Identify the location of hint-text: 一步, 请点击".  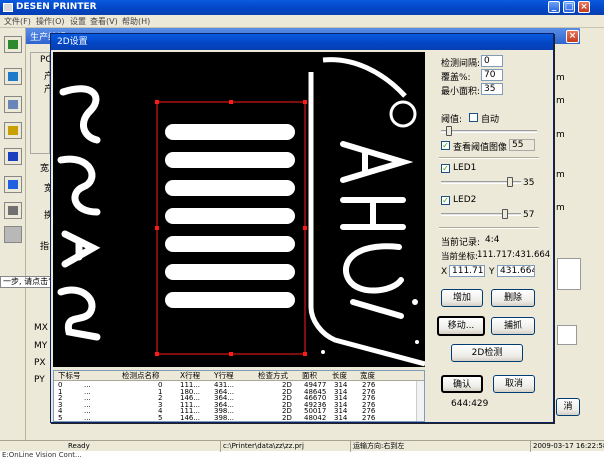
(28, 282).